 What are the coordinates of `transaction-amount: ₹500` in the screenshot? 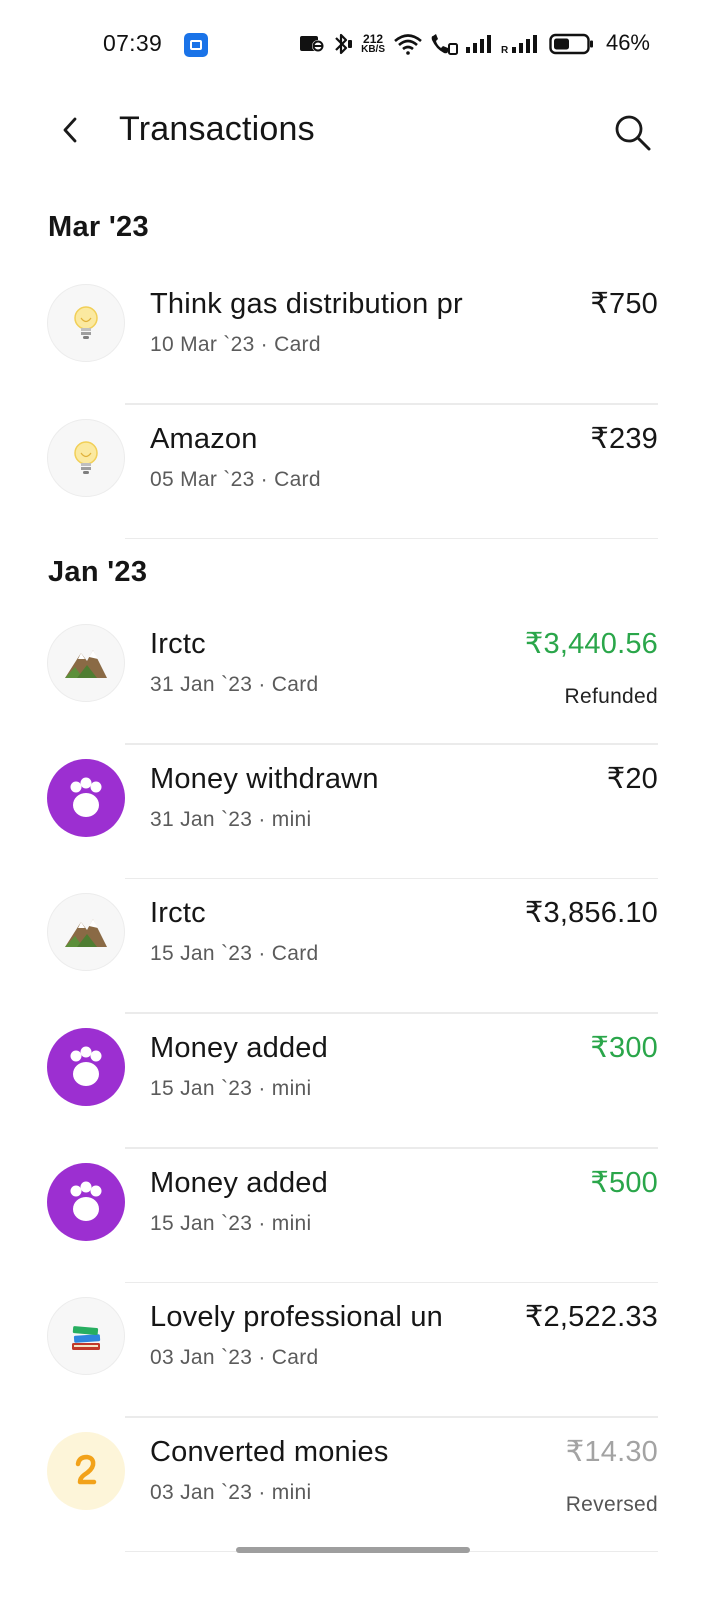 It's located at (624, 1182).